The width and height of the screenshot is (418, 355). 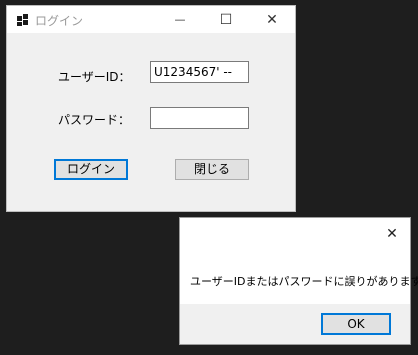 I want to click on title-bar: ログイン — ☐ ✕, so click(x=151, y=19).